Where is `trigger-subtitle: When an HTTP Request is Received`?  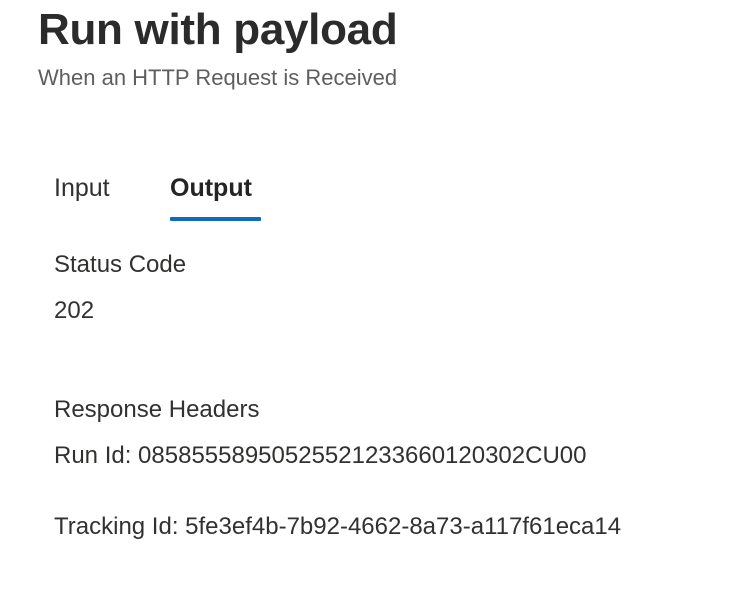
trigger-subtitle: When an HTTP Request is Received is located at coordinates (218, 77).